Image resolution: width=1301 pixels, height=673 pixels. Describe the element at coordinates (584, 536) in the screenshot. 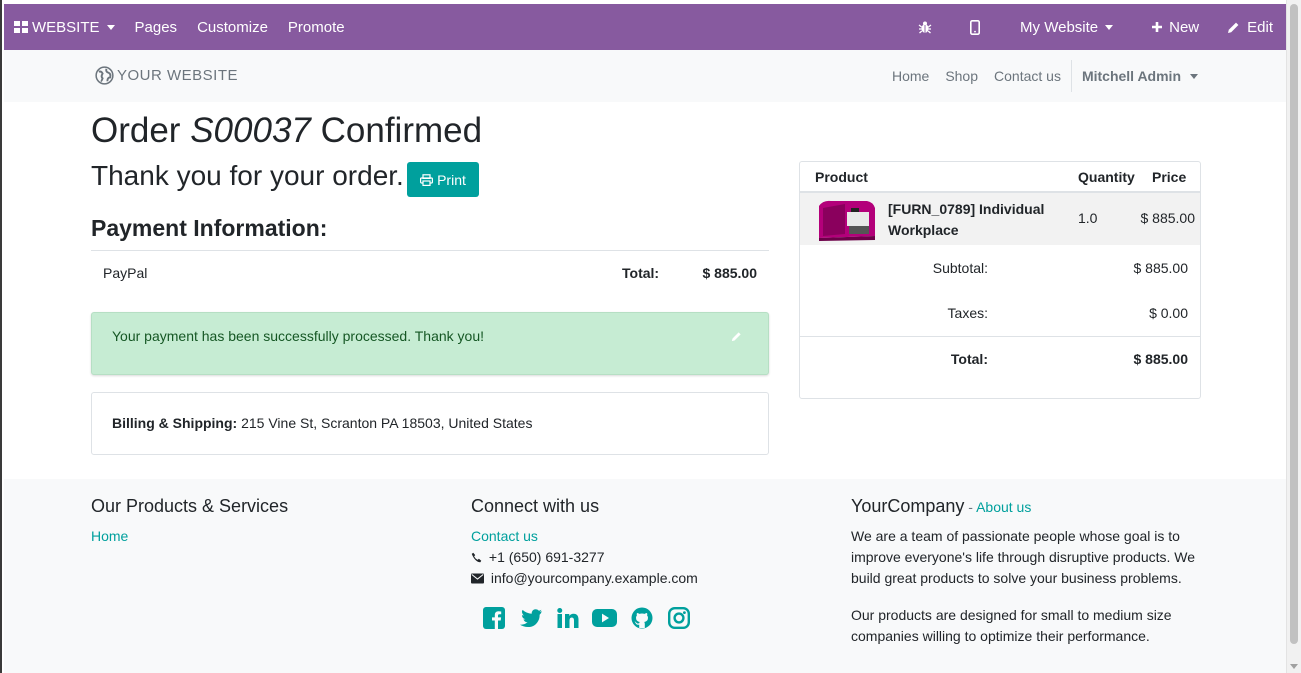

I see `footer-contact-link: Contact us` at that location.